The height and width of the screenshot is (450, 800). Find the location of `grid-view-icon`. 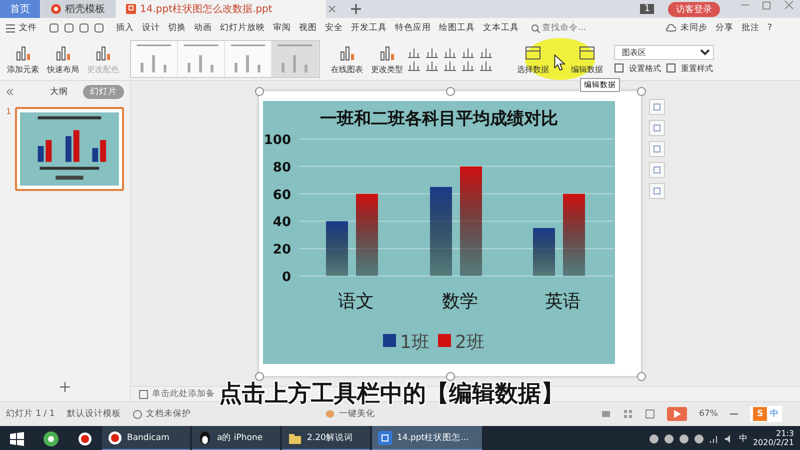

grid-view-icon is located at coordinates (628, 414).